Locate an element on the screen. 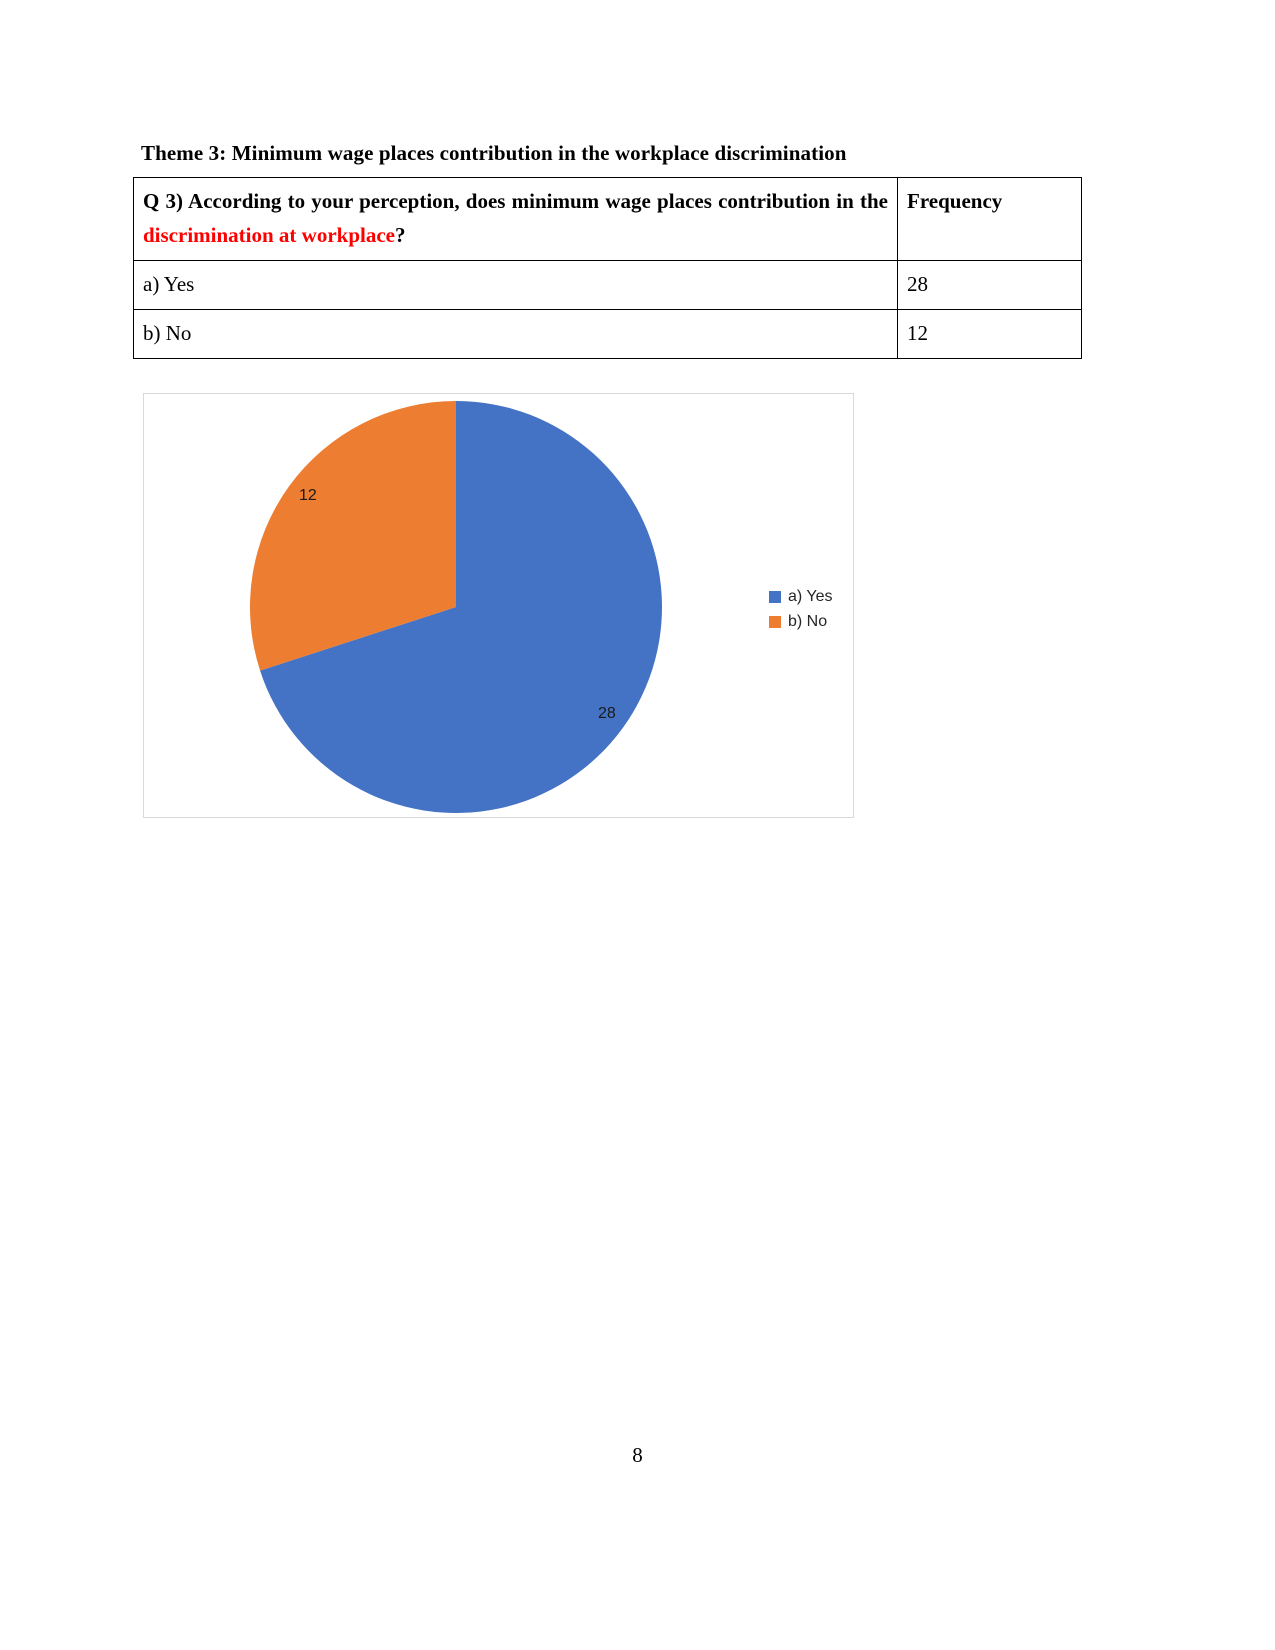  question-highlight: discrimination at workplace is located at coordinates (269, 235).